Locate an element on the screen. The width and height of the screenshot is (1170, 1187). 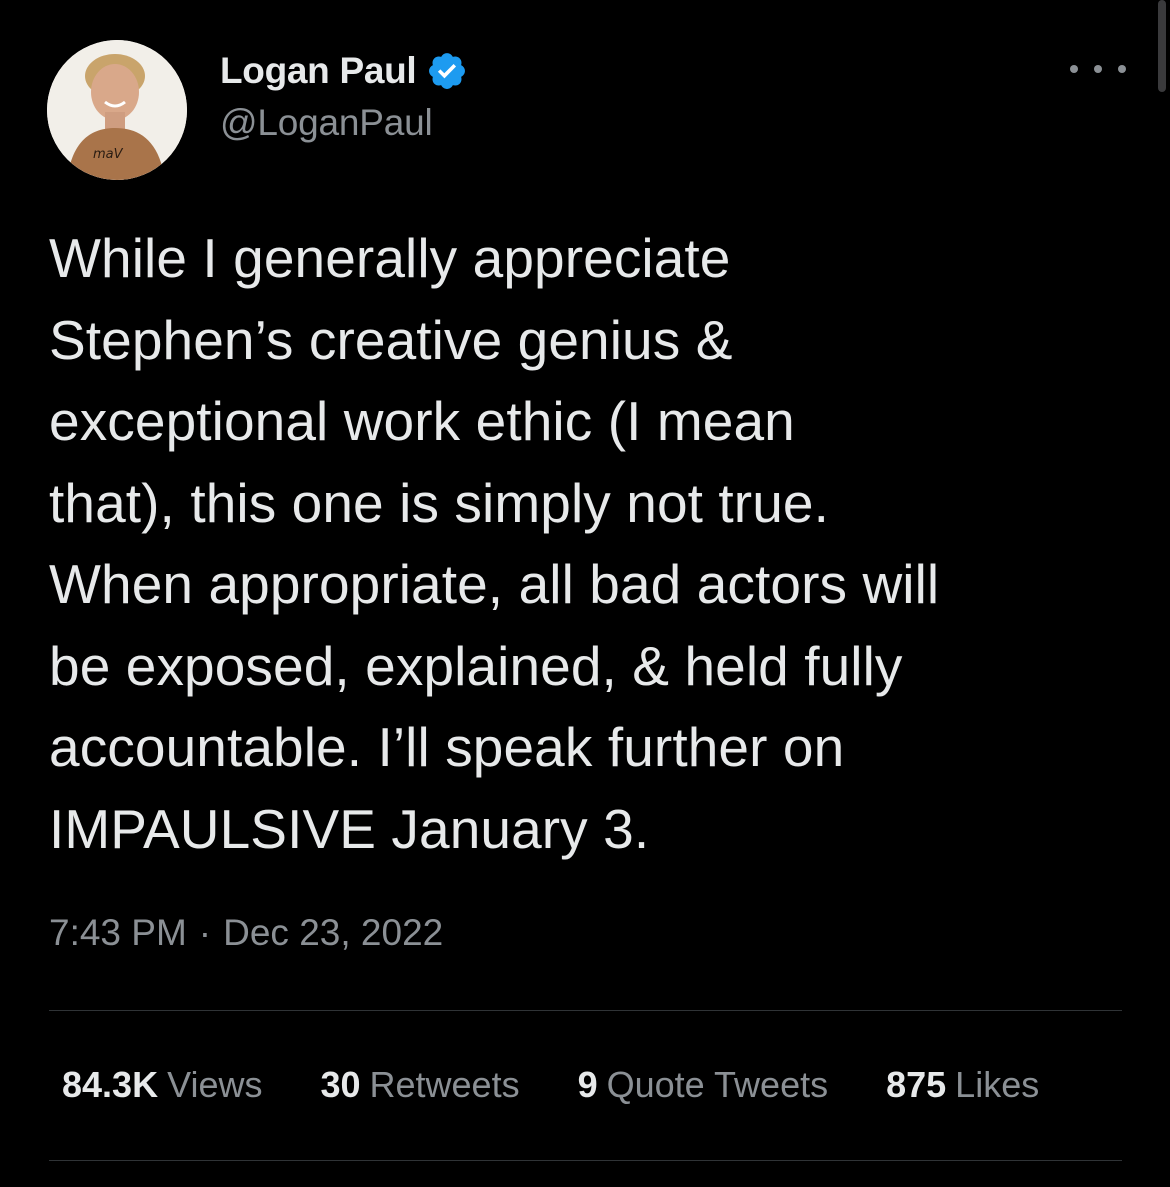
tweet-timestamp: 7:43 PM · Dec 23, 2022 is located at coordinates (246, 933).